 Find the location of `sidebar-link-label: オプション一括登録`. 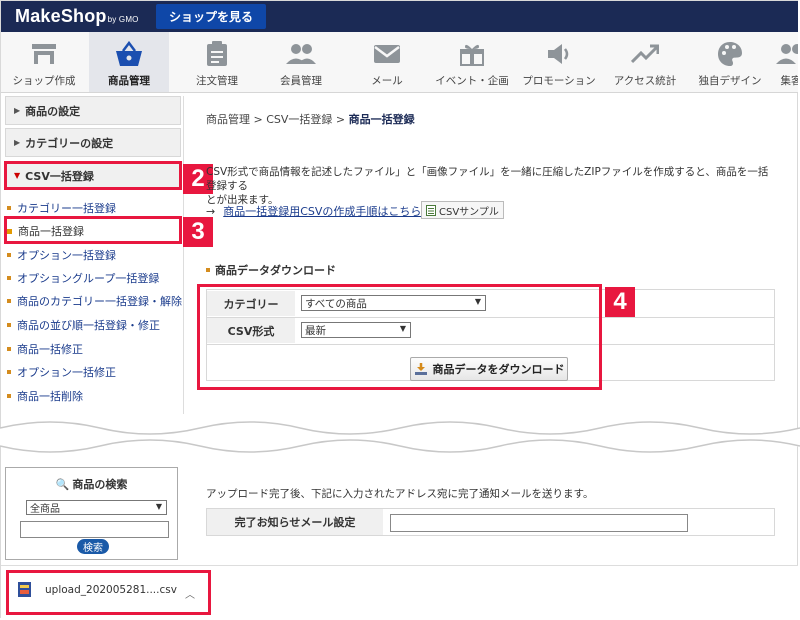

sidebar-link-label: オプション一括登録 is located at coordinates (66, 255).